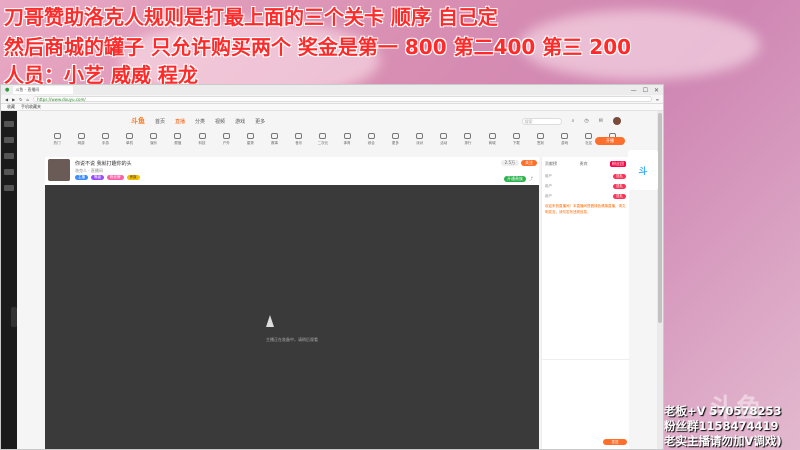  Describe the element at coordinates (444, 139) in the screenshot. I see `category-item: 活动` at that location.